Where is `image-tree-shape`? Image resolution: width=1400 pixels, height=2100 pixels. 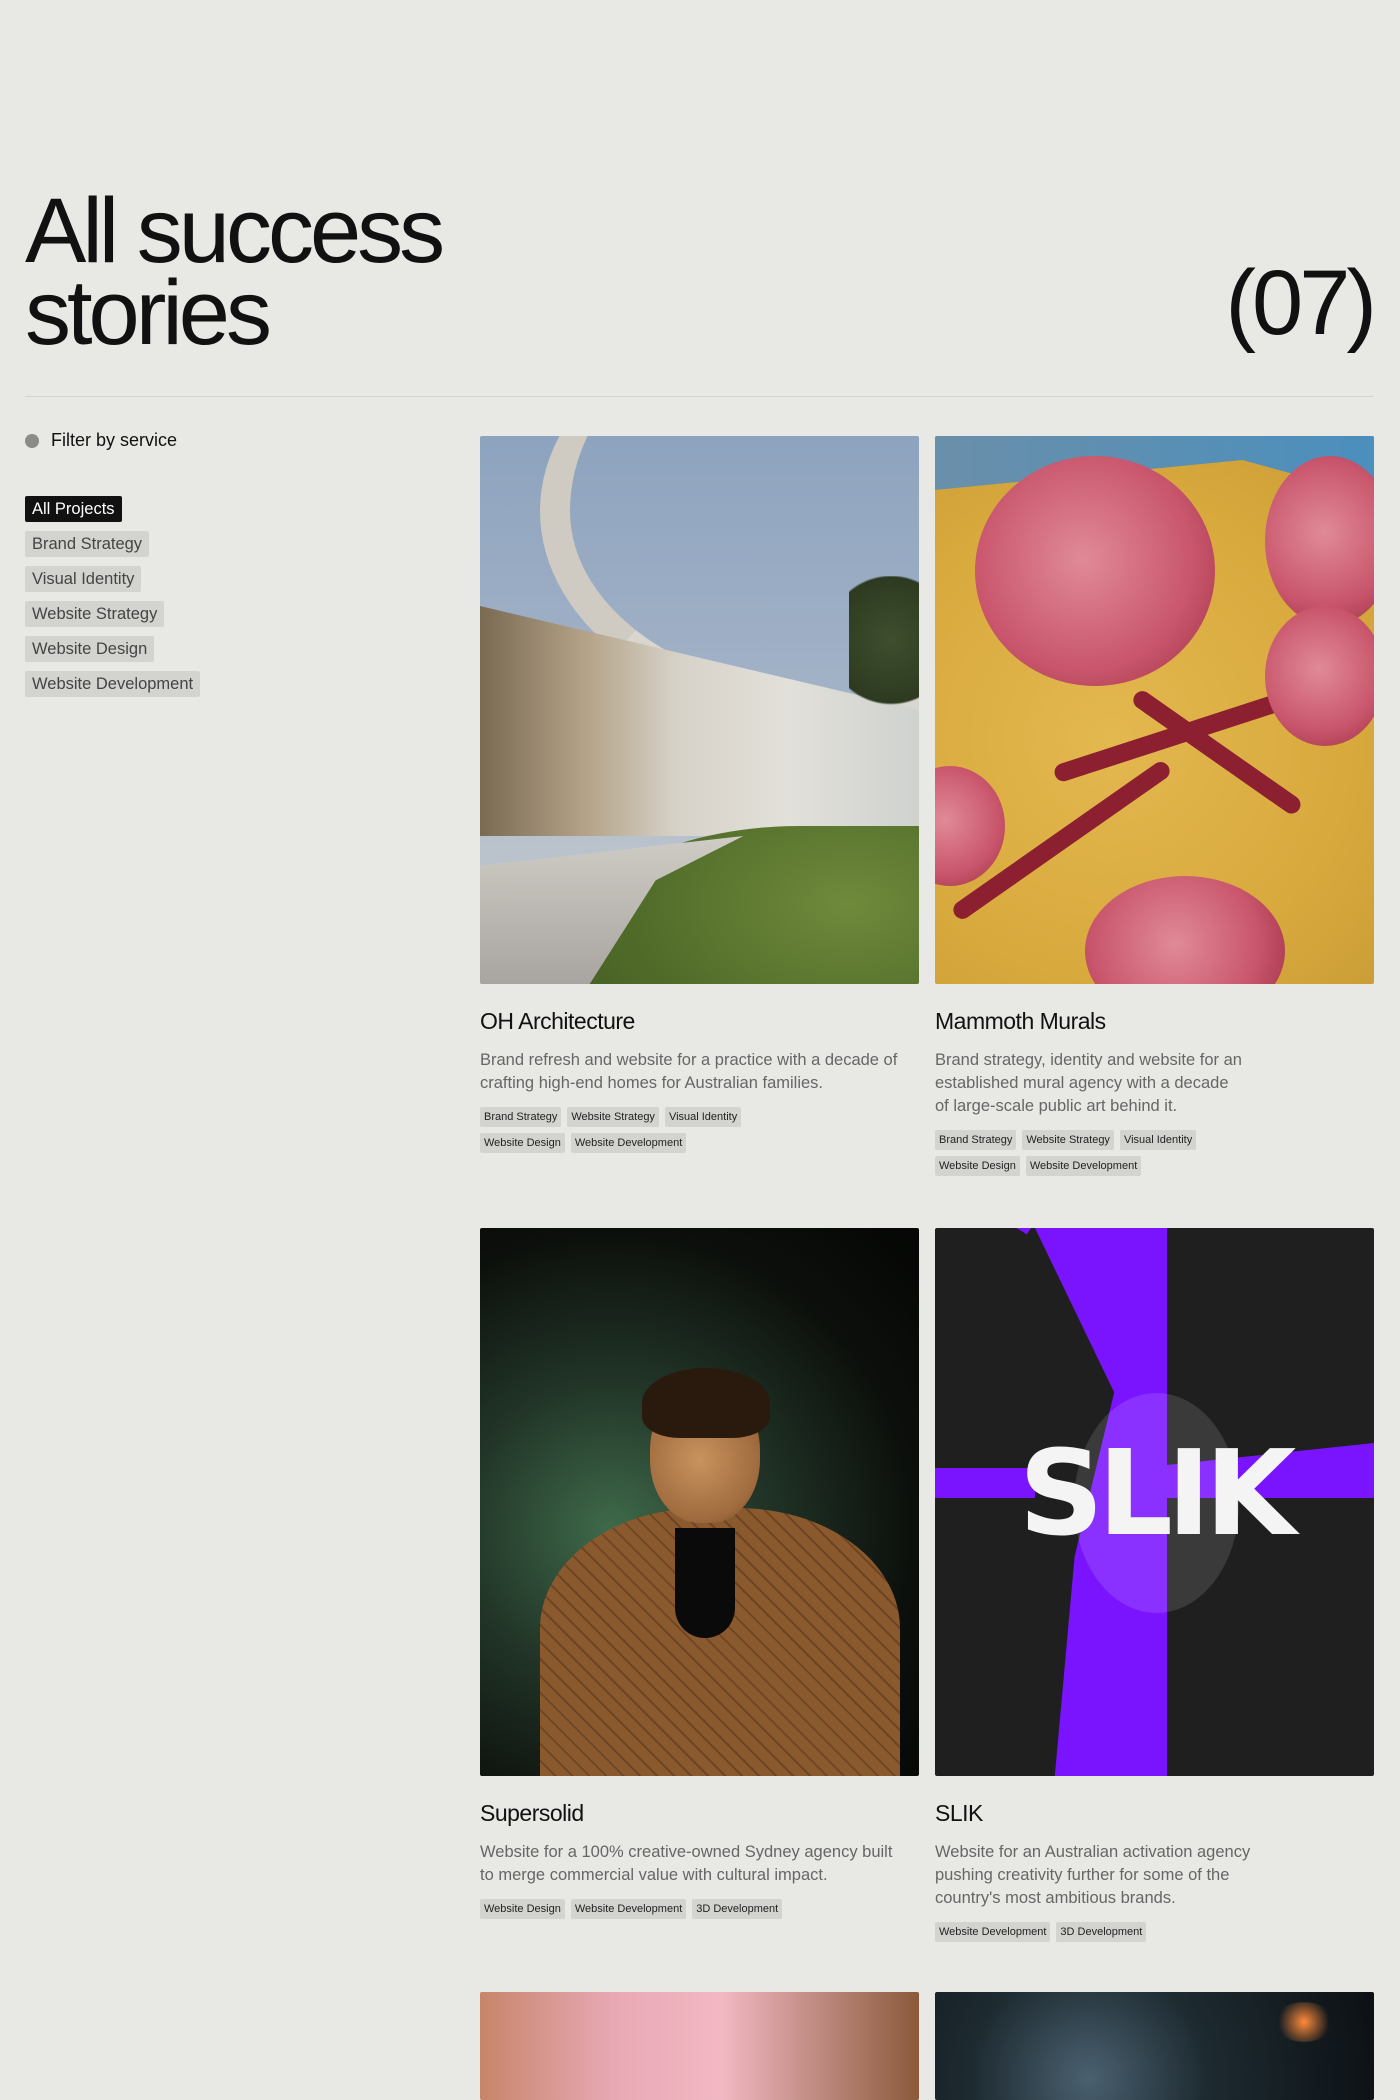
image-tree-shape is located at coordinates (884, 656).